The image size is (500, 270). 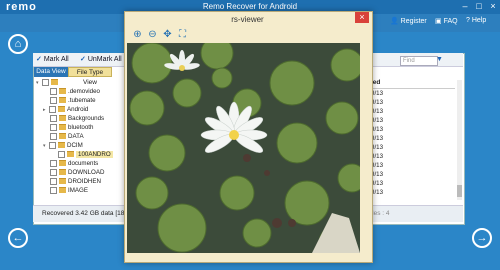 What do you see at coordinates (67, 136) in the screenshot?
I see `tree-item: DATA` at bounding box center [67, 136].